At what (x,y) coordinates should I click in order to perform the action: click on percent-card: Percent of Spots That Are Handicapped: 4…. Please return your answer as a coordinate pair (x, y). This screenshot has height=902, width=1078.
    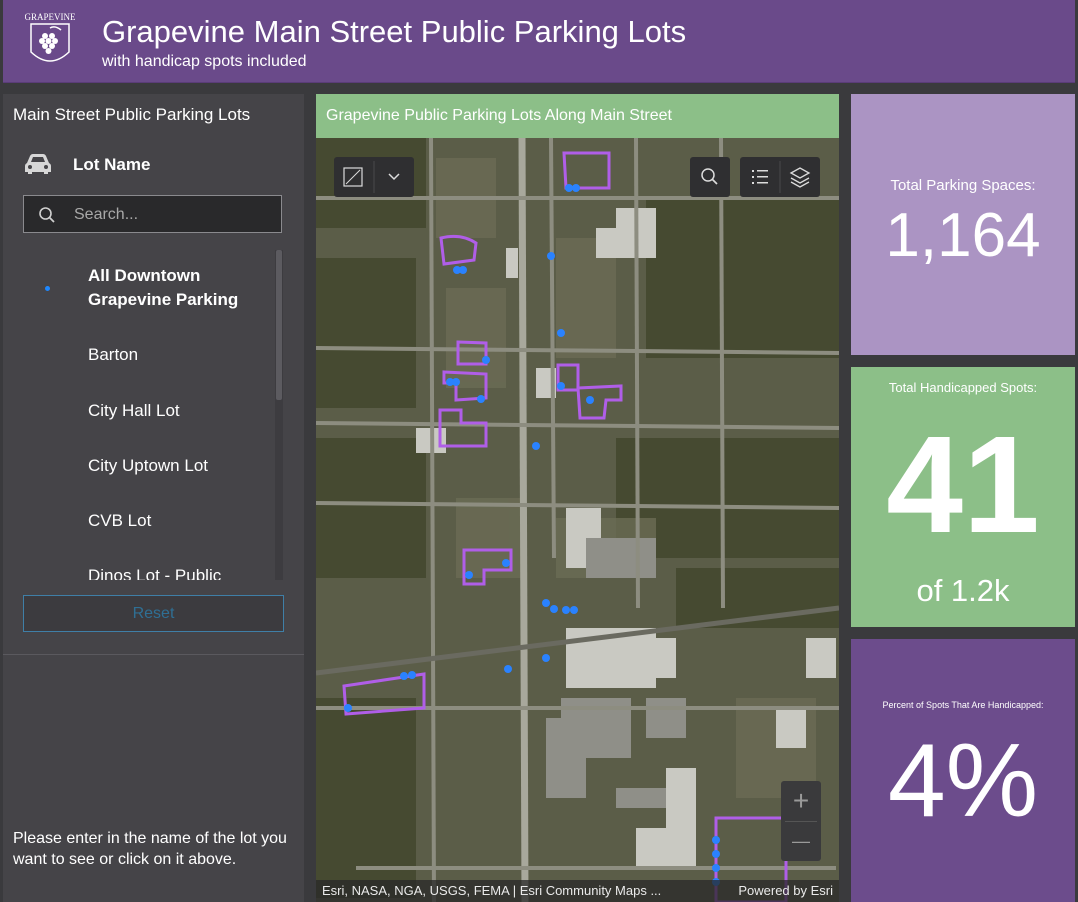
    Looking at the image, I should click on (963, 770).